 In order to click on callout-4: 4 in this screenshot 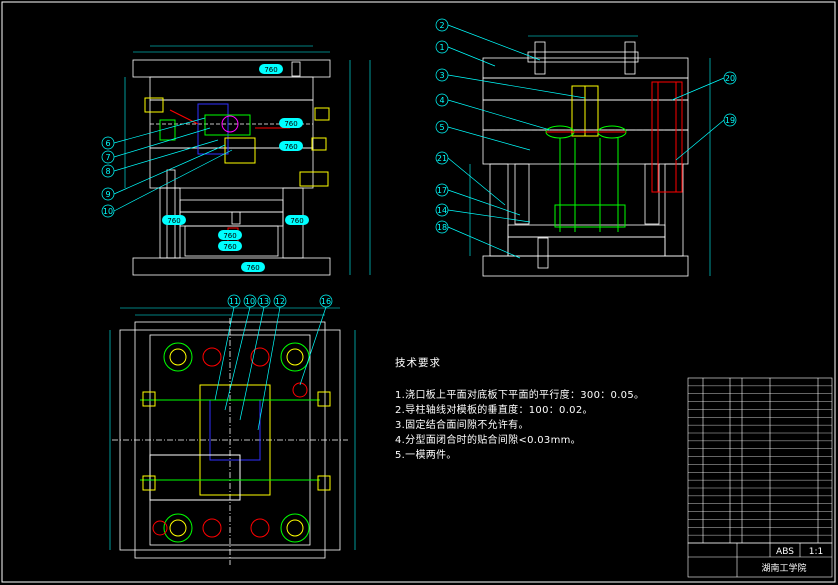, I will do `click(442, 100)`.